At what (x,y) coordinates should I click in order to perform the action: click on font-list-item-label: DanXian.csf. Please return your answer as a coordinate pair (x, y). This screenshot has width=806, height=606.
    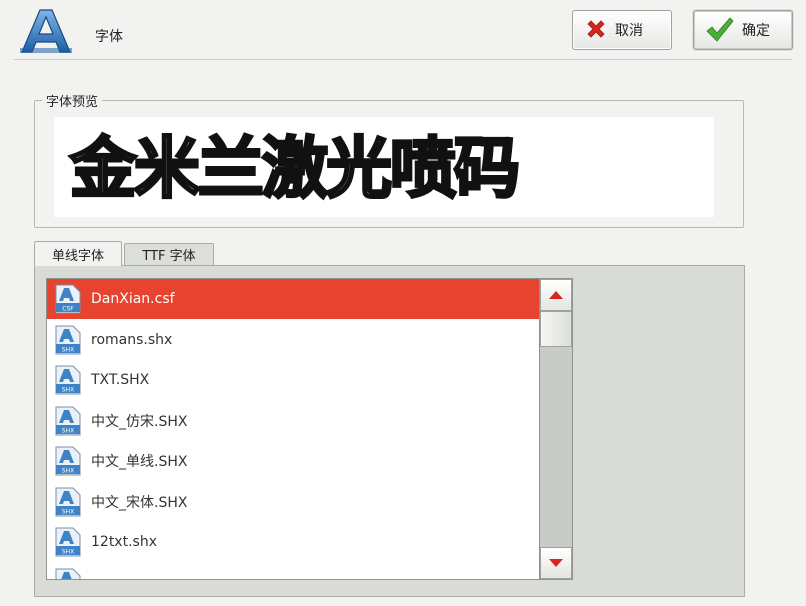
    Looking at the image, I should click on (133, 299).